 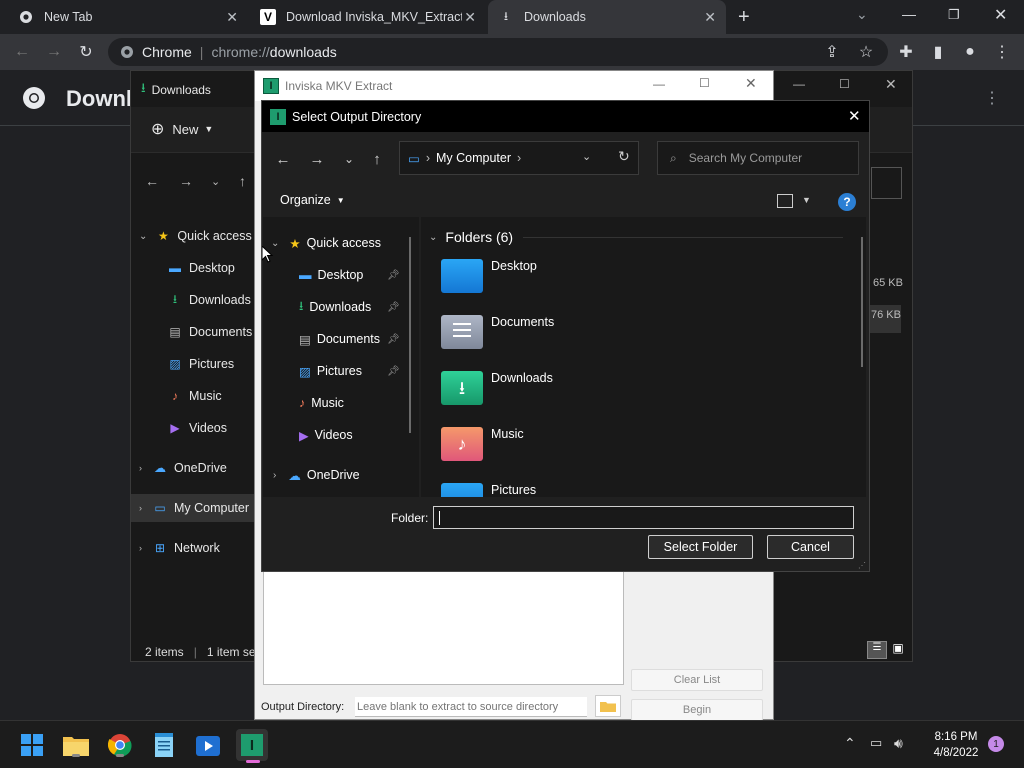 What do you see at coordinates (267, 255) in the screenshot?
I see `mouse-cursor-icon` at bounding box center [267, 255].